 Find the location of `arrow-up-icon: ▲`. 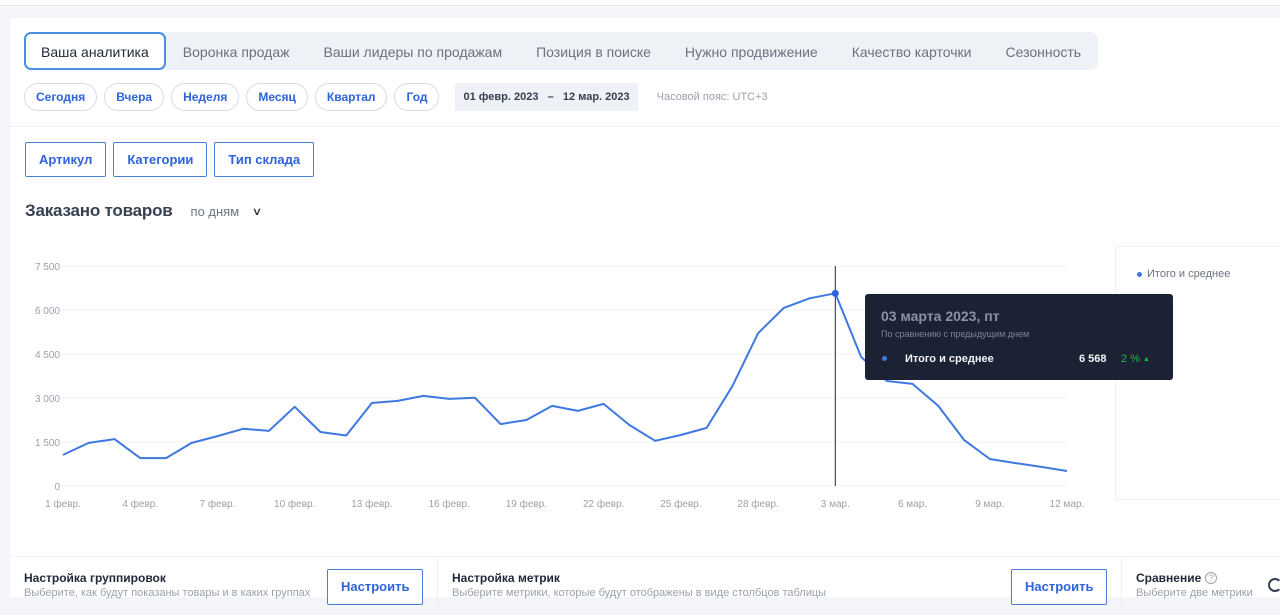

arrow-up-icon: ▲ is located at coordinates (1146, 359).